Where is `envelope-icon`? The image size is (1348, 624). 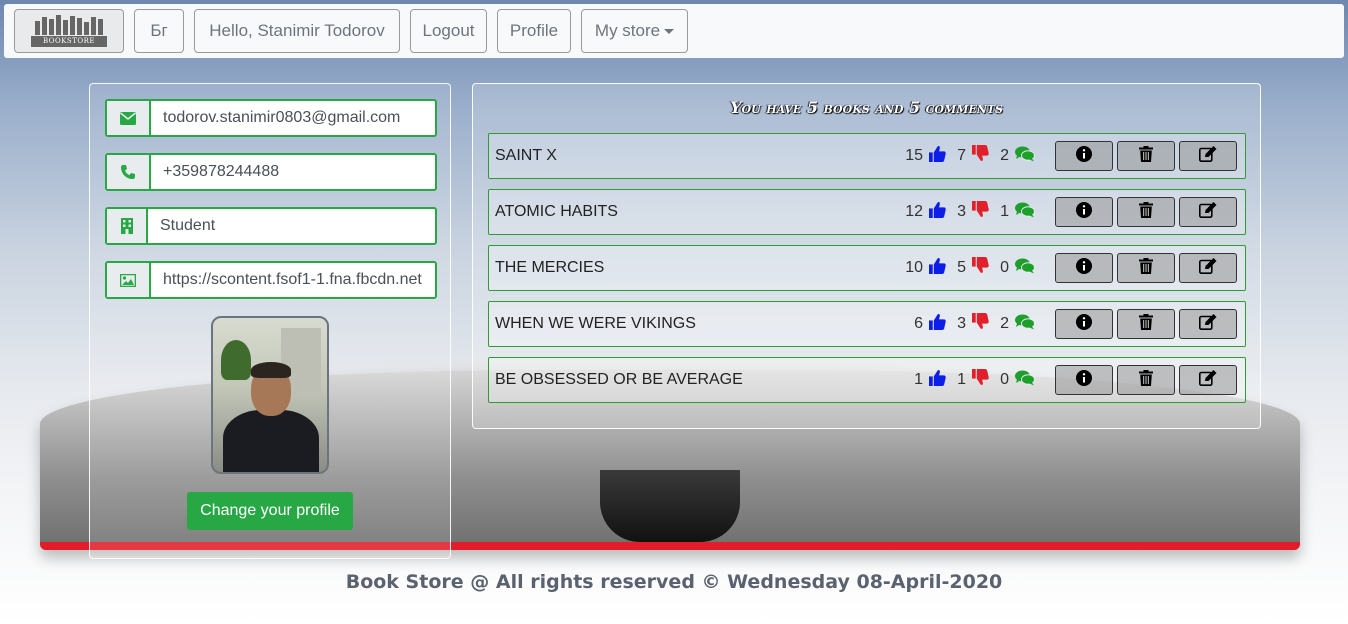 envelope-icon is located at coordinates (129, 118).